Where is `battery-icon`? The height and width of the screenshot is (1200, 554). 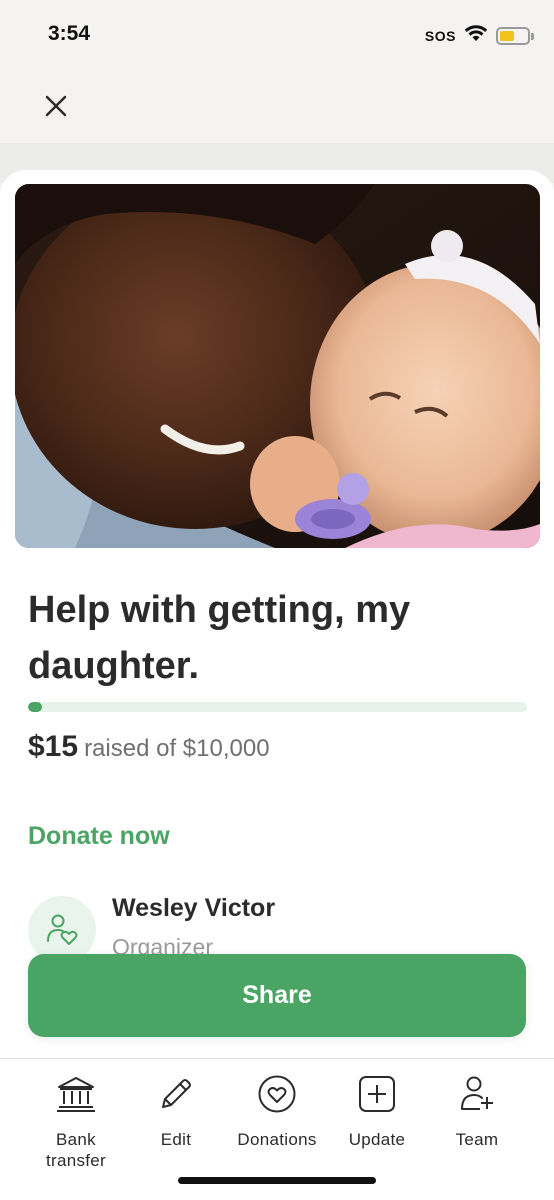
battery-icon is located at coordinates (515, 35).